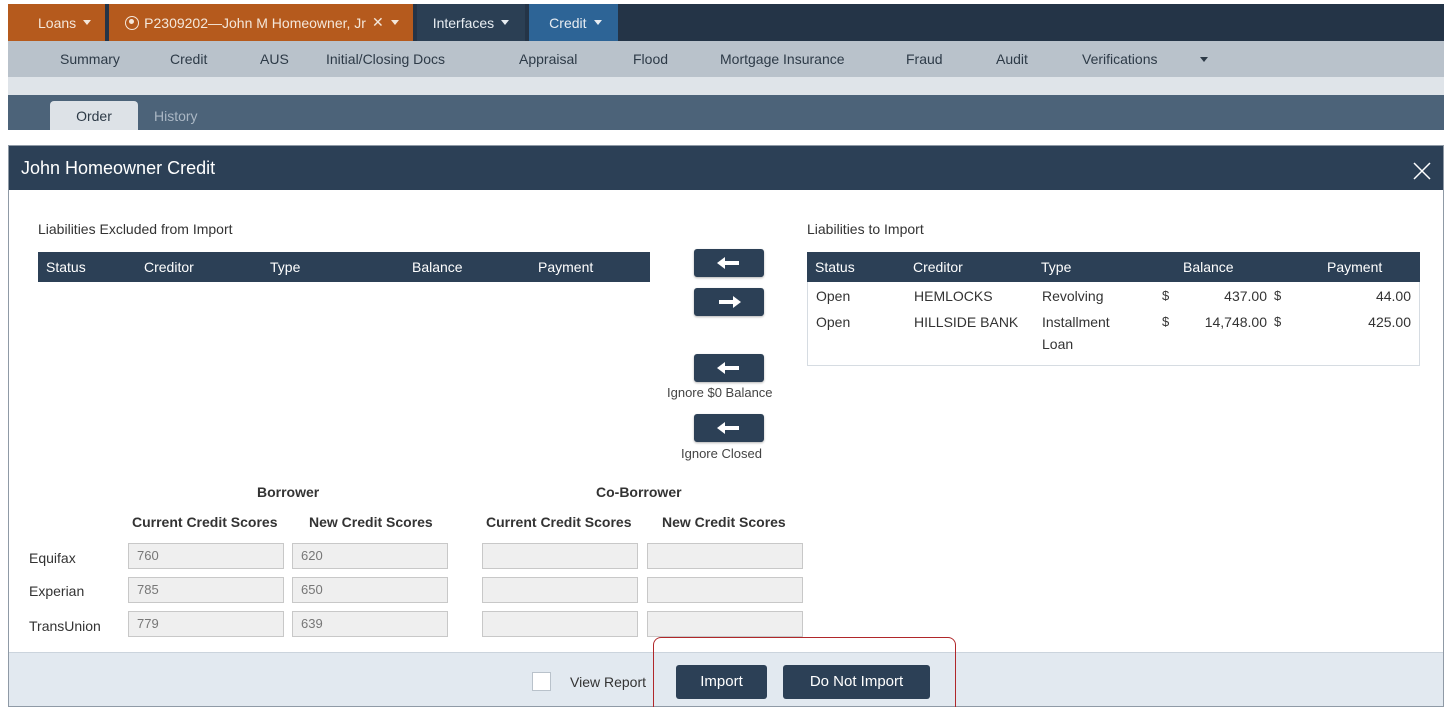 Image resolution: width=1444 pixels, height=707 pixels. Describe the element at coordinates (560, 556) in the screenshot. I see `equifax-coborrower-current-field` at that location.